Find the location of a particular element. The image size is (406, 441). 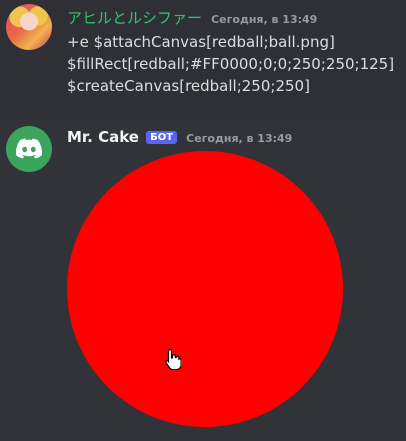

message-line: $createCanvas[redball;250;250] is located at coordinates (188, 86).